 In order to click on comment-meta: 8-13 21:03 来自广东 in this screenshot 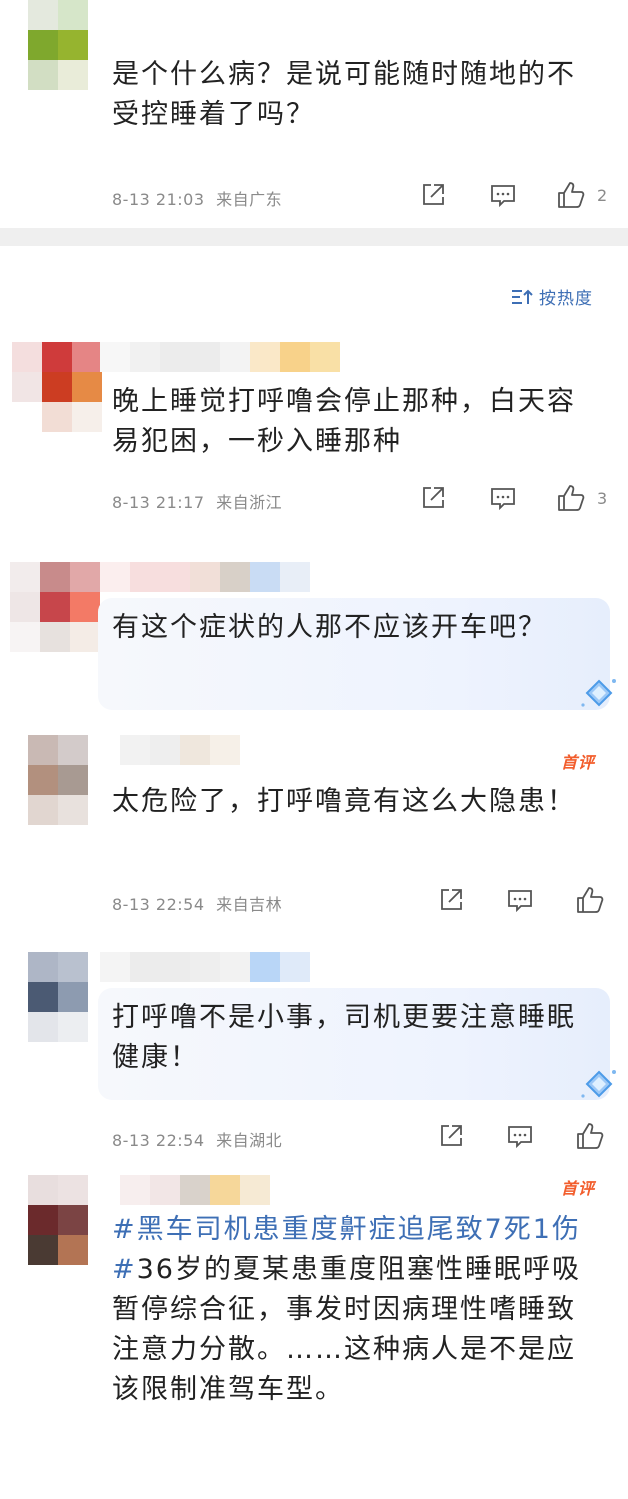, I will do `click(197, 198)`.